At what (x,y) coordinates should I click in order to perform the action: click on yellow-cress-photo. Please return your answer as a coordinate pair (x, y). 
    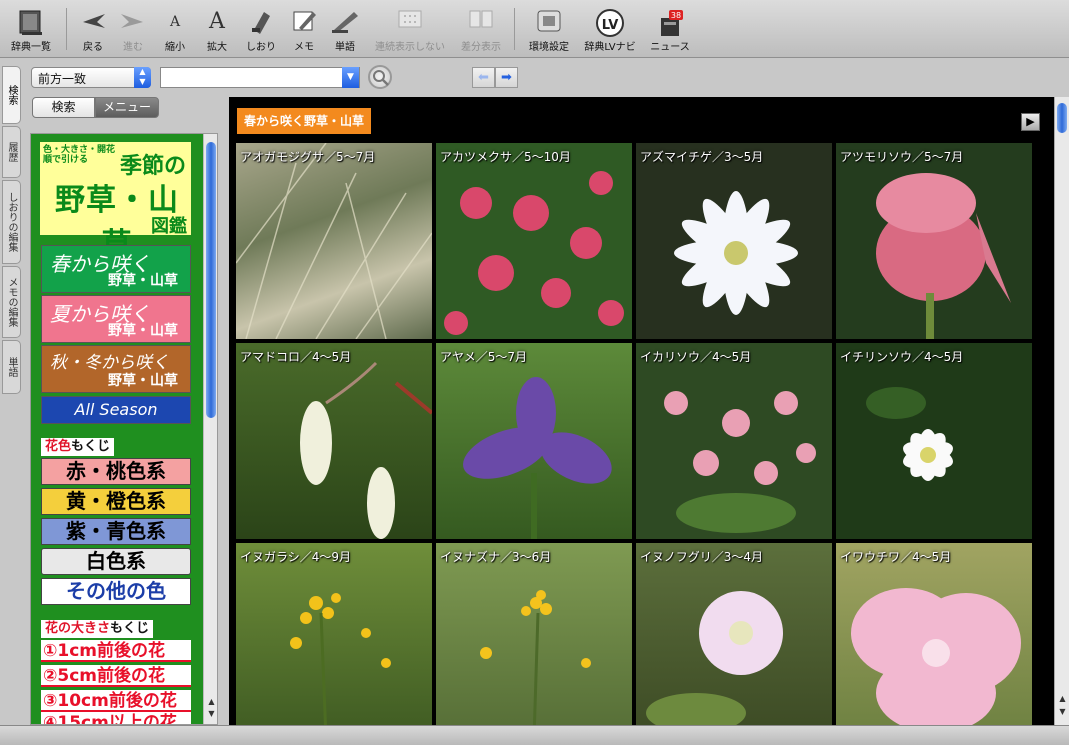
    Looking at the image, I should click on (340, 659).